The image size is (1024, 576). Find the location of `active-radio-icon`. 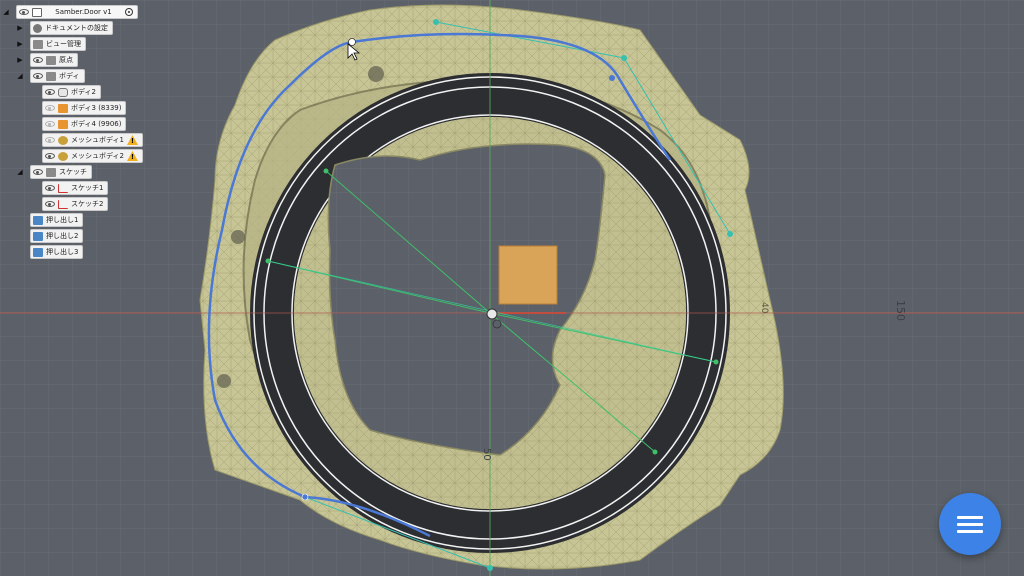

active-radio-icon is located at coordinates (129, 12).